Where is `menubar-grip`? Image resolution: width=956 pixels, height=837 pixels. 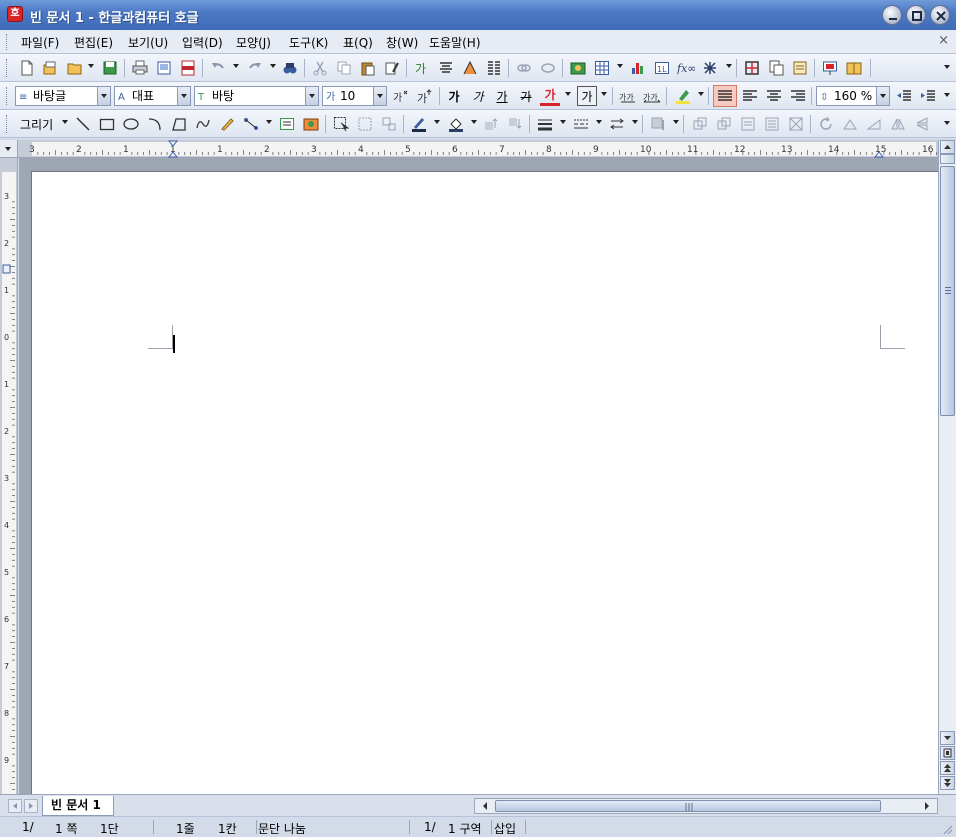 menubar-grip is located at coordinates (7, 42).